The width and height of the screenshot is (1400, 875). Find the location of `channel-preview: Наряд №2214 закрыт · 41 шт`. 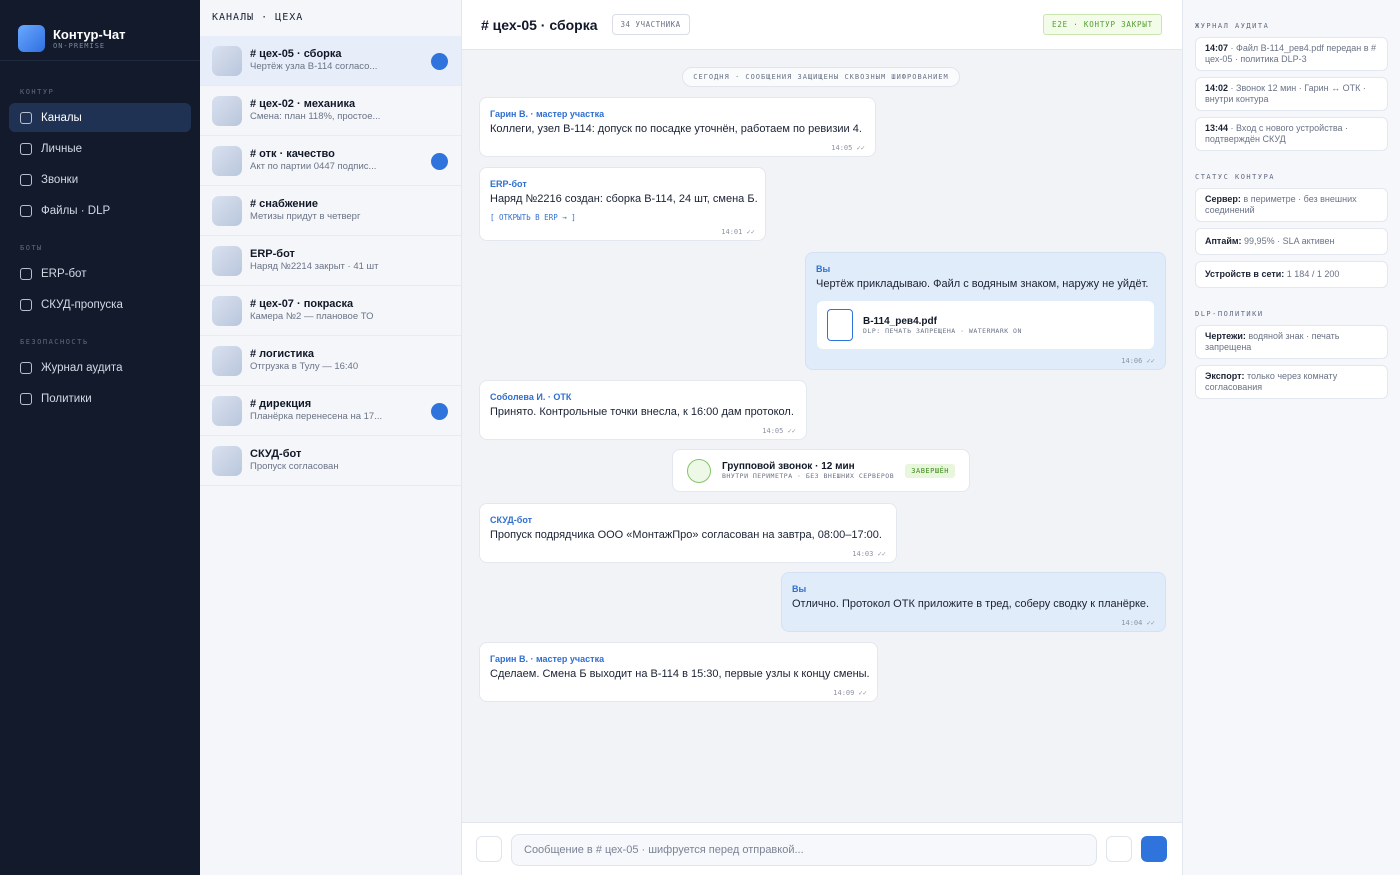

channel-preview: Наряд №2214 закрыт · 41 шт is located at coordinates (314, 266).